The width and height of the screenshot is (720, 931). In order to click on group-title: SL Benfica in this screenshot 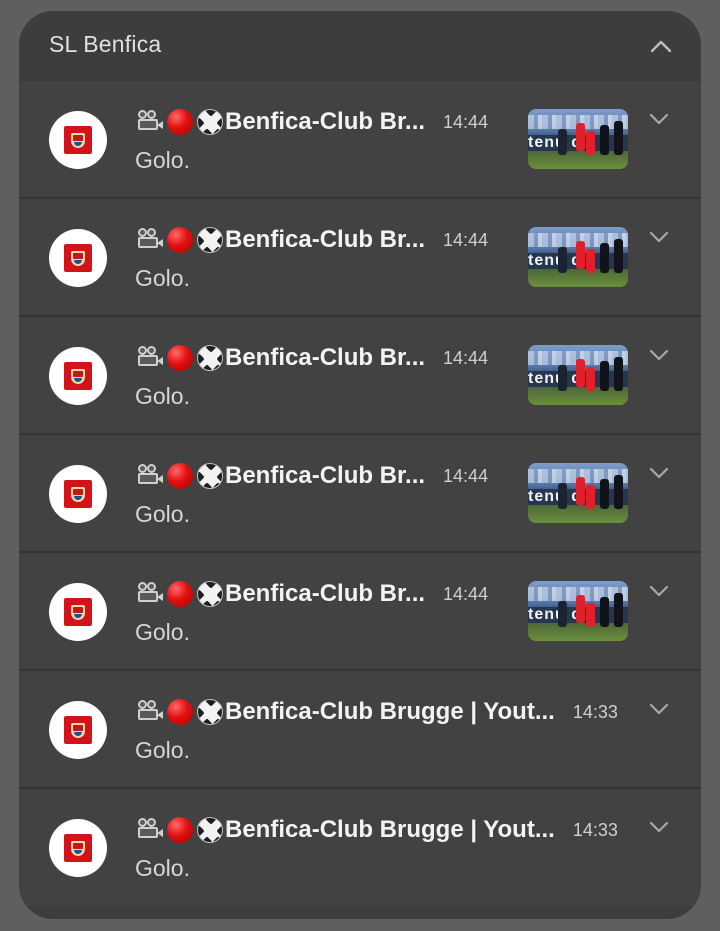, I will do `click(105, 44)`.